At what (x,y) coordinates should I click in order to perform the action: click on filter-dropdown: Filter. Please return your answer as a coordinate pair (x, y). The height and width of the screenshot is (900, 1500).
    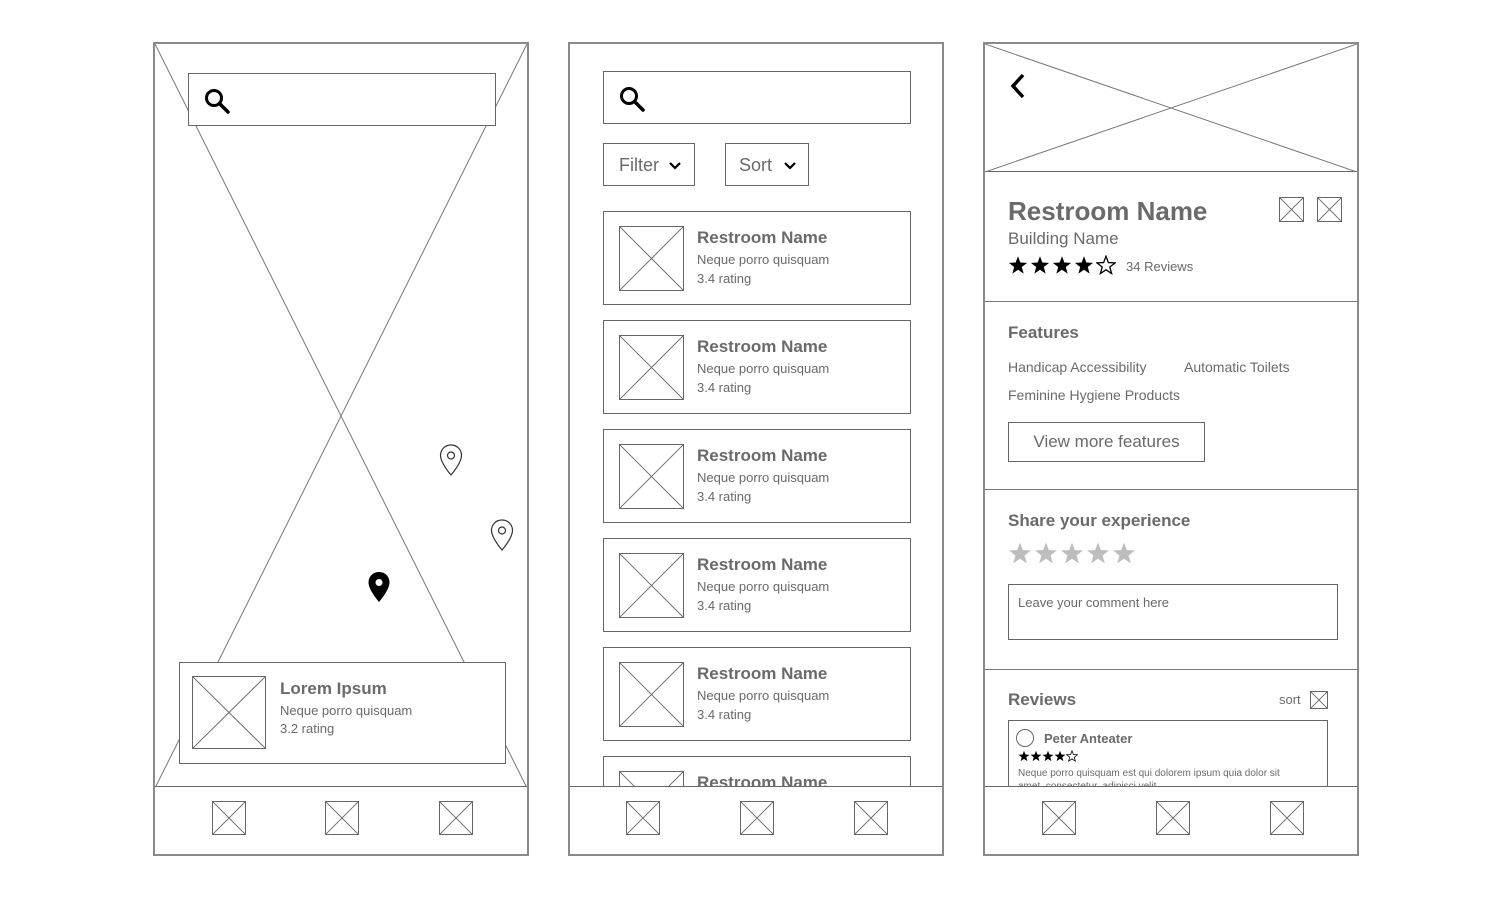
    Looking at the image, I should click on (649, 164).